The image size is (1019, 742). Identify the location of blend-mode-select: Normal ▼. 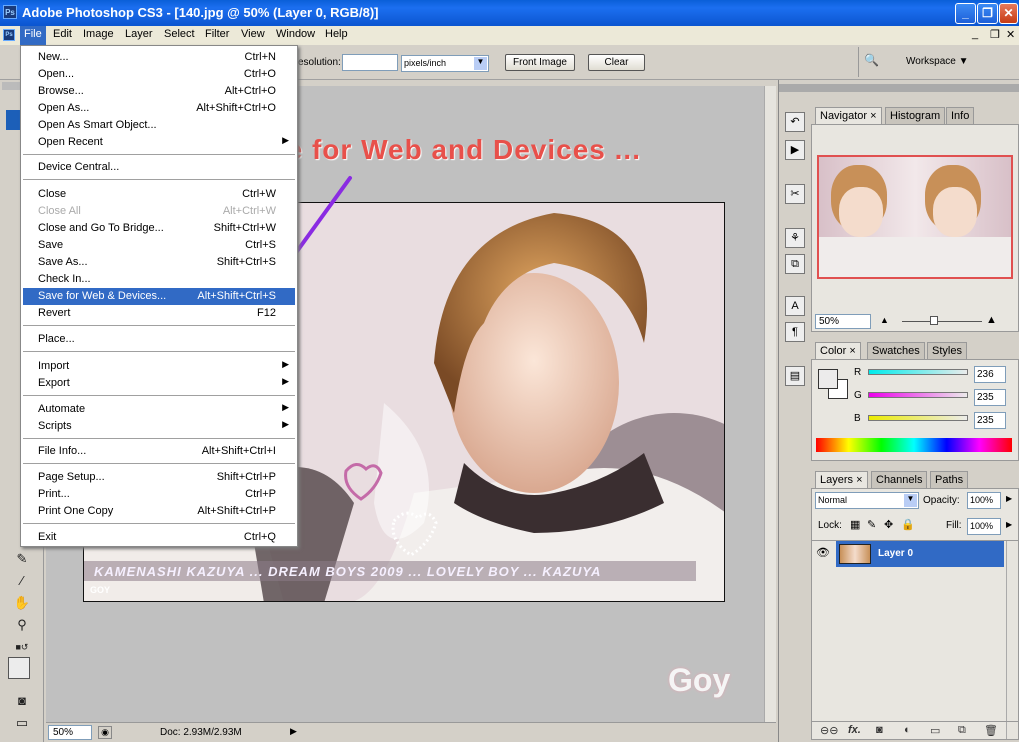
(867, 500).